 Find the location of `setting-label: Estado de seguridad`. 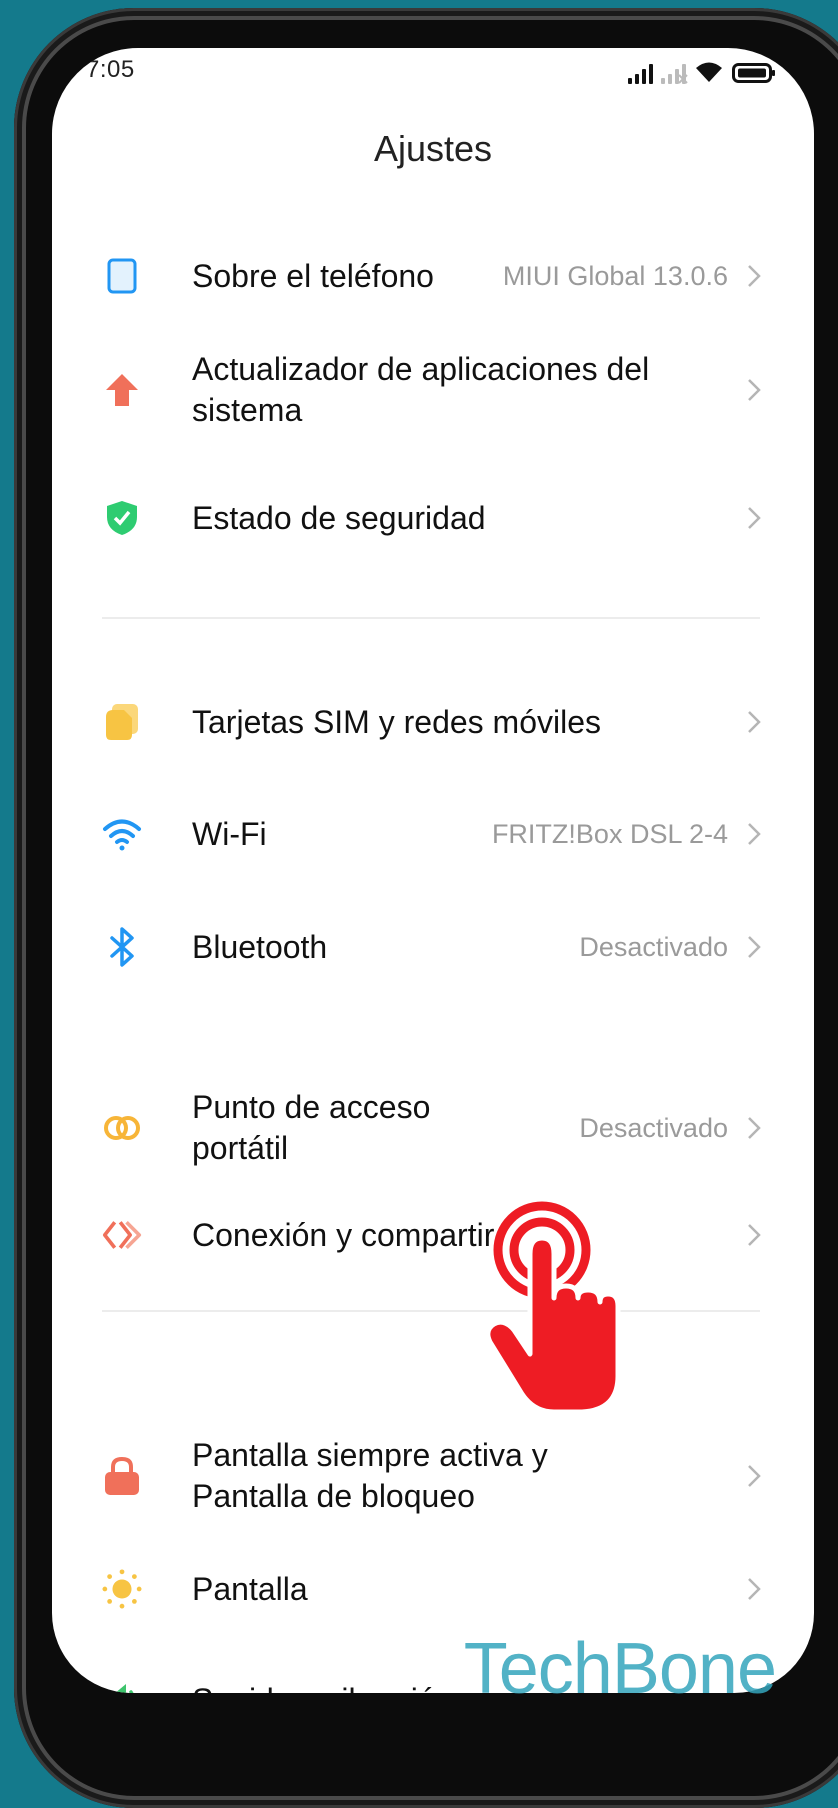

setting-label: Estado de seguridad is located at coordinates (339, 517).